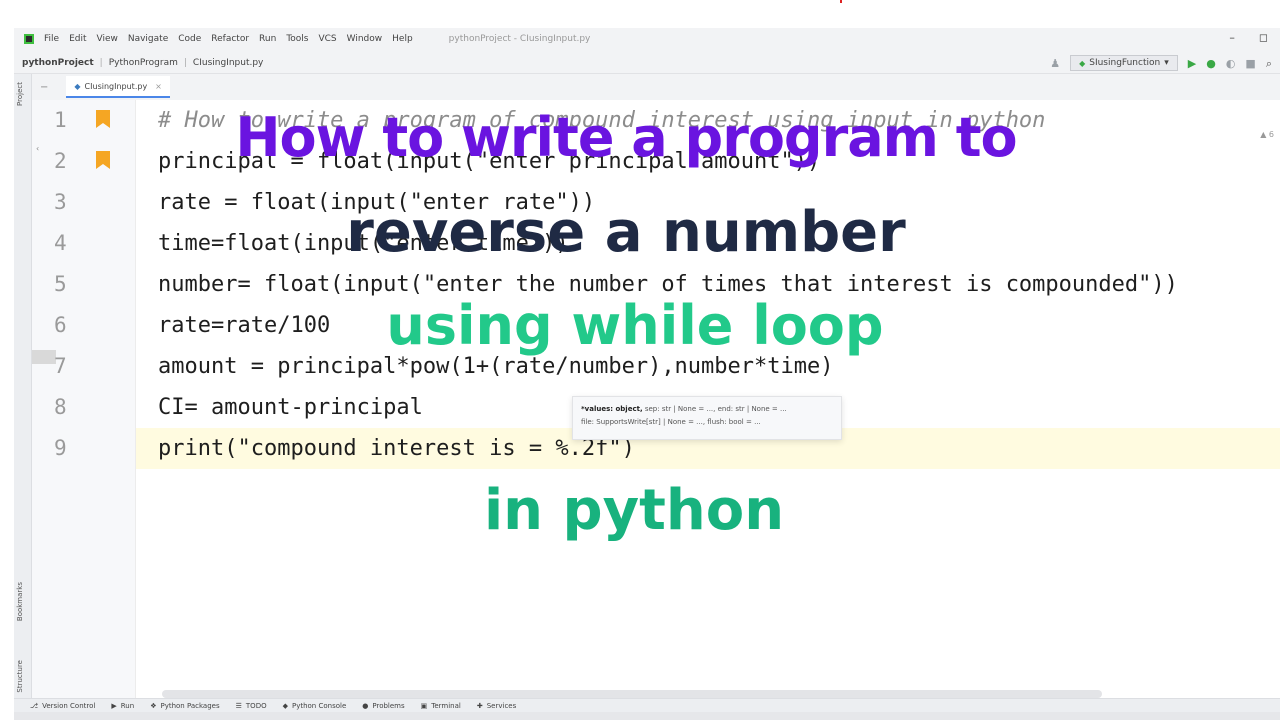 The image size is (1280, 720). What do you see at coordinates (60, 407) in the screenshot?
I see `line-number: 8` at bounding box center [60, 407].